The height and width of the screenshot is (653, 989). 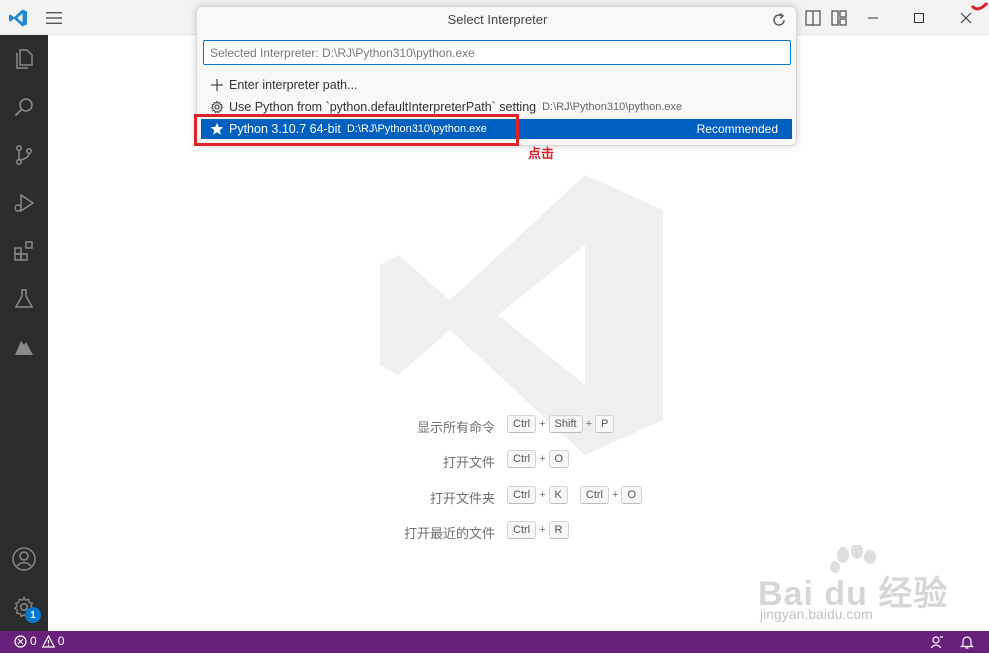 I want to click on problems-indicator: 0 0, so click(x=40, y=641).